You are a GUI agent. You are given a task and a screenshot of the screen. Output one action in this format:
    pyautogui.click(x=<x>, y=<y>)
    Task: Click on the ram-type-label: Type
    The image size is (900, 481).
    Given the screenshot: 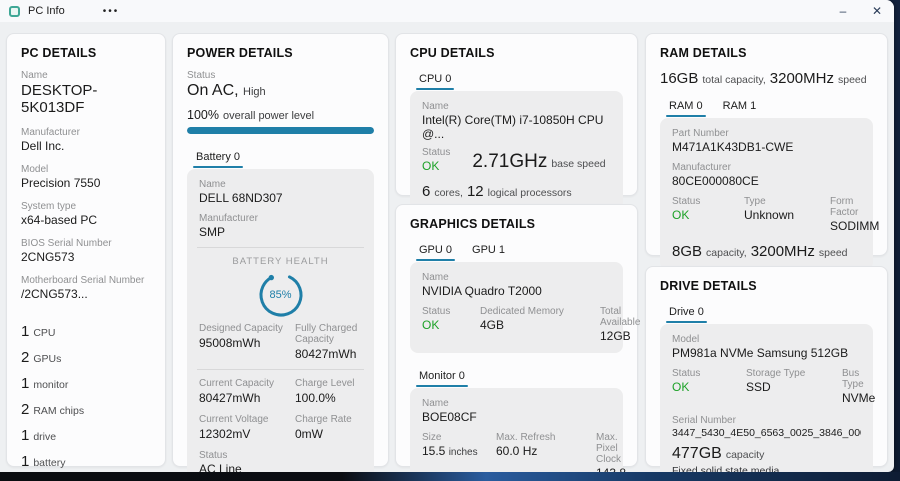 What is the action you would take?
    pyautogui.click(x=755, y=201)
    